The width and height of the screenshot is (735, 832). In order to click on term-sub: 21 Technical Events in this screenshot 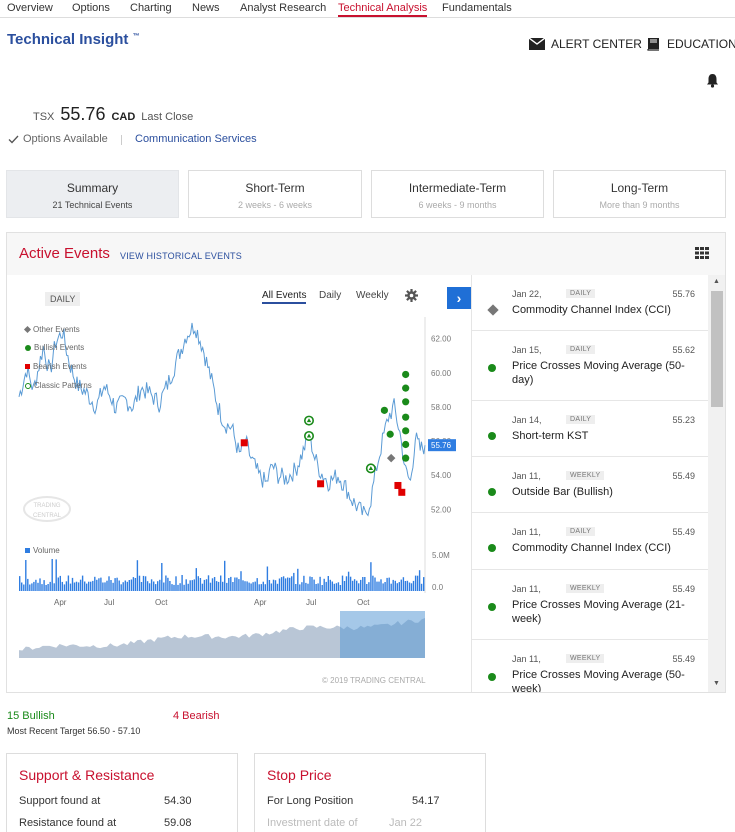, I will do `click(92, 205)`.